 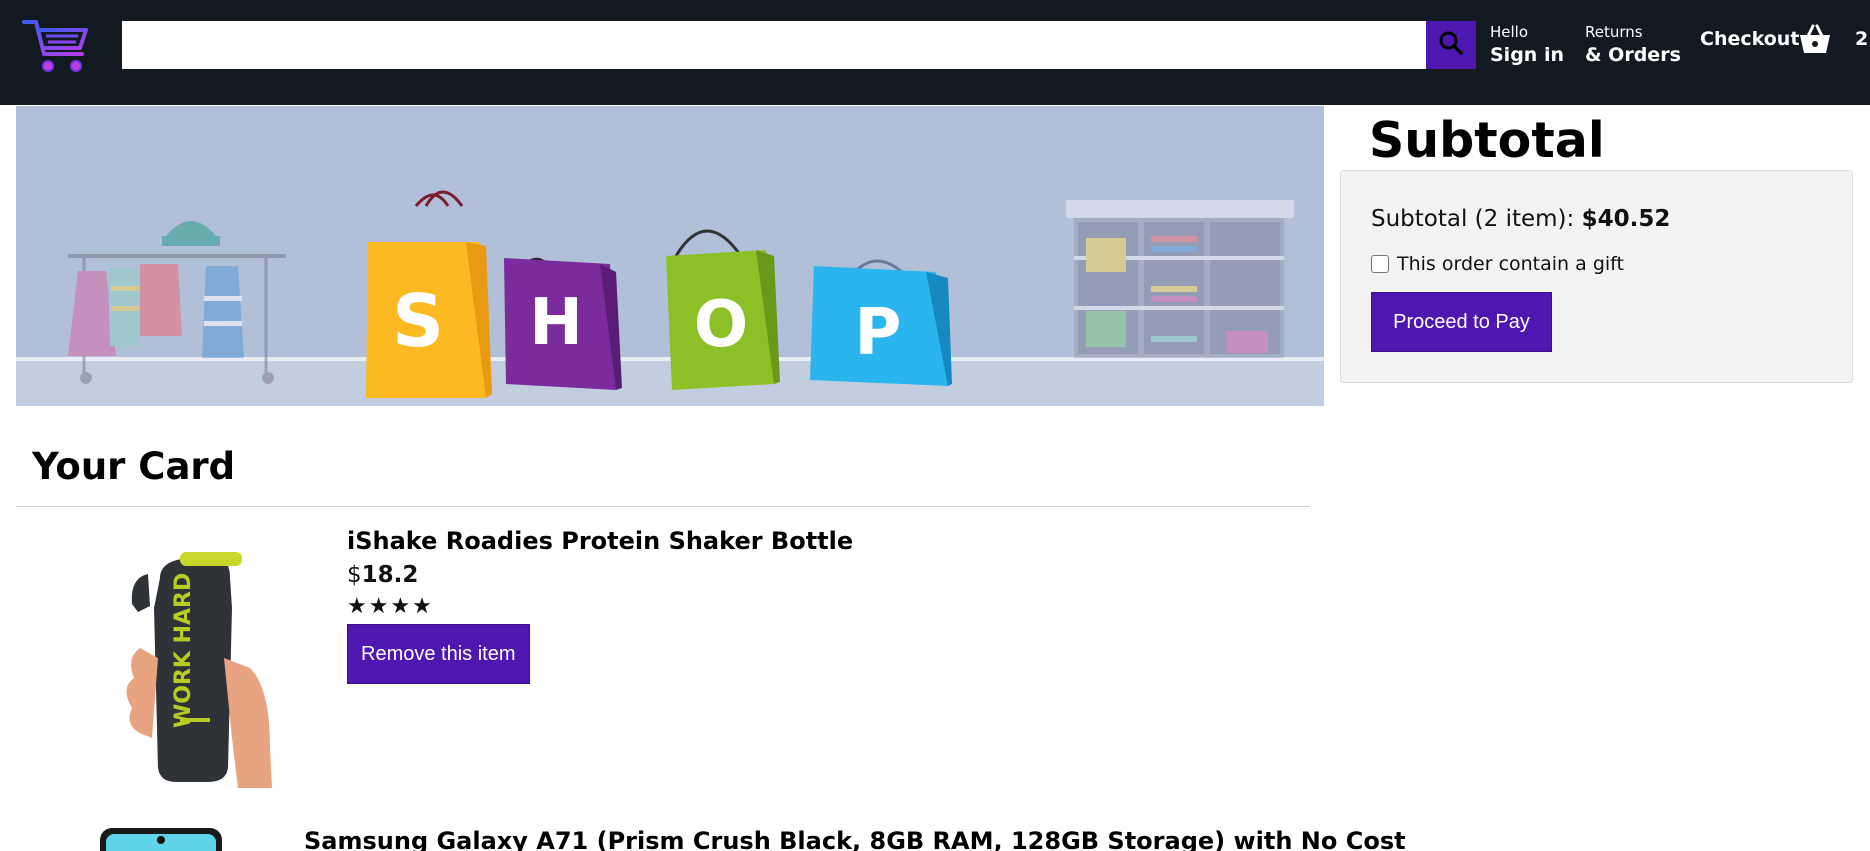 I want to click on nav-sign-in: Hello Sign in, so click(x=1527, y=45).